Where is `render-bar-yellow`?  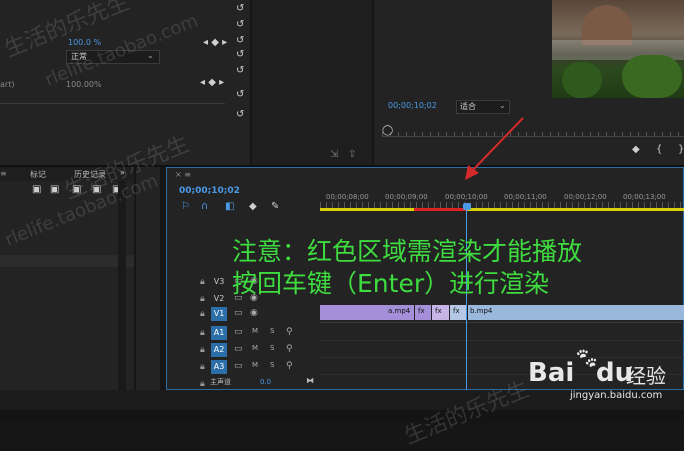 render-bar-yellow is located at coordinates (502, 209).